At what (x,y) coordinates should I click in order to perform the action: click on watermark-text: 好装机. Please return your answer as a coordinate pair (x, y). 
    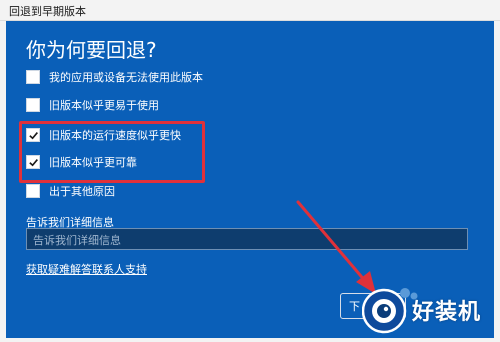
    Looking at the image, I should click on (447, 312).